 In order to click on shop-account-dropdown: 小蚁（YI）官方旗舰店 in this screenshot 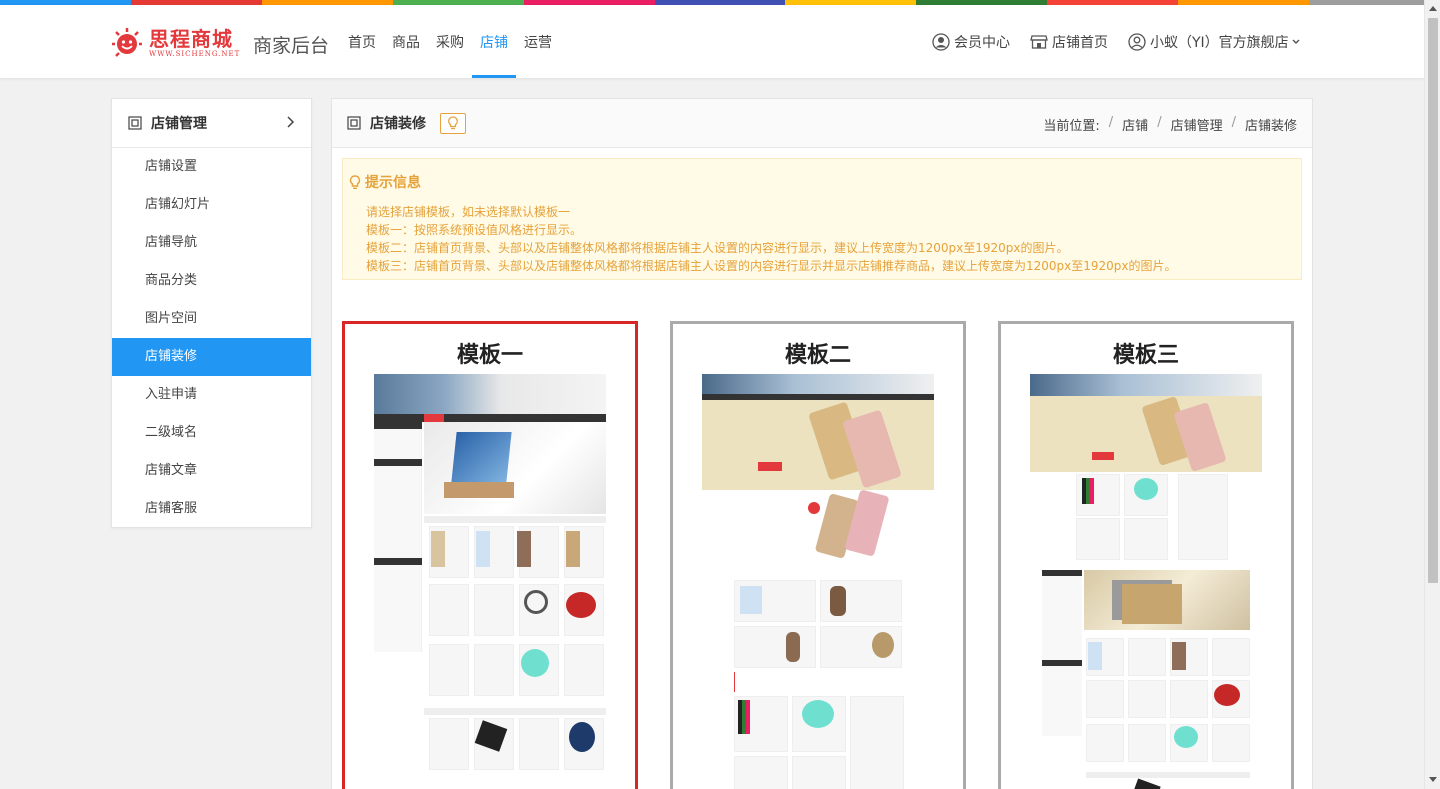, I will do `click(1216, 42)`.